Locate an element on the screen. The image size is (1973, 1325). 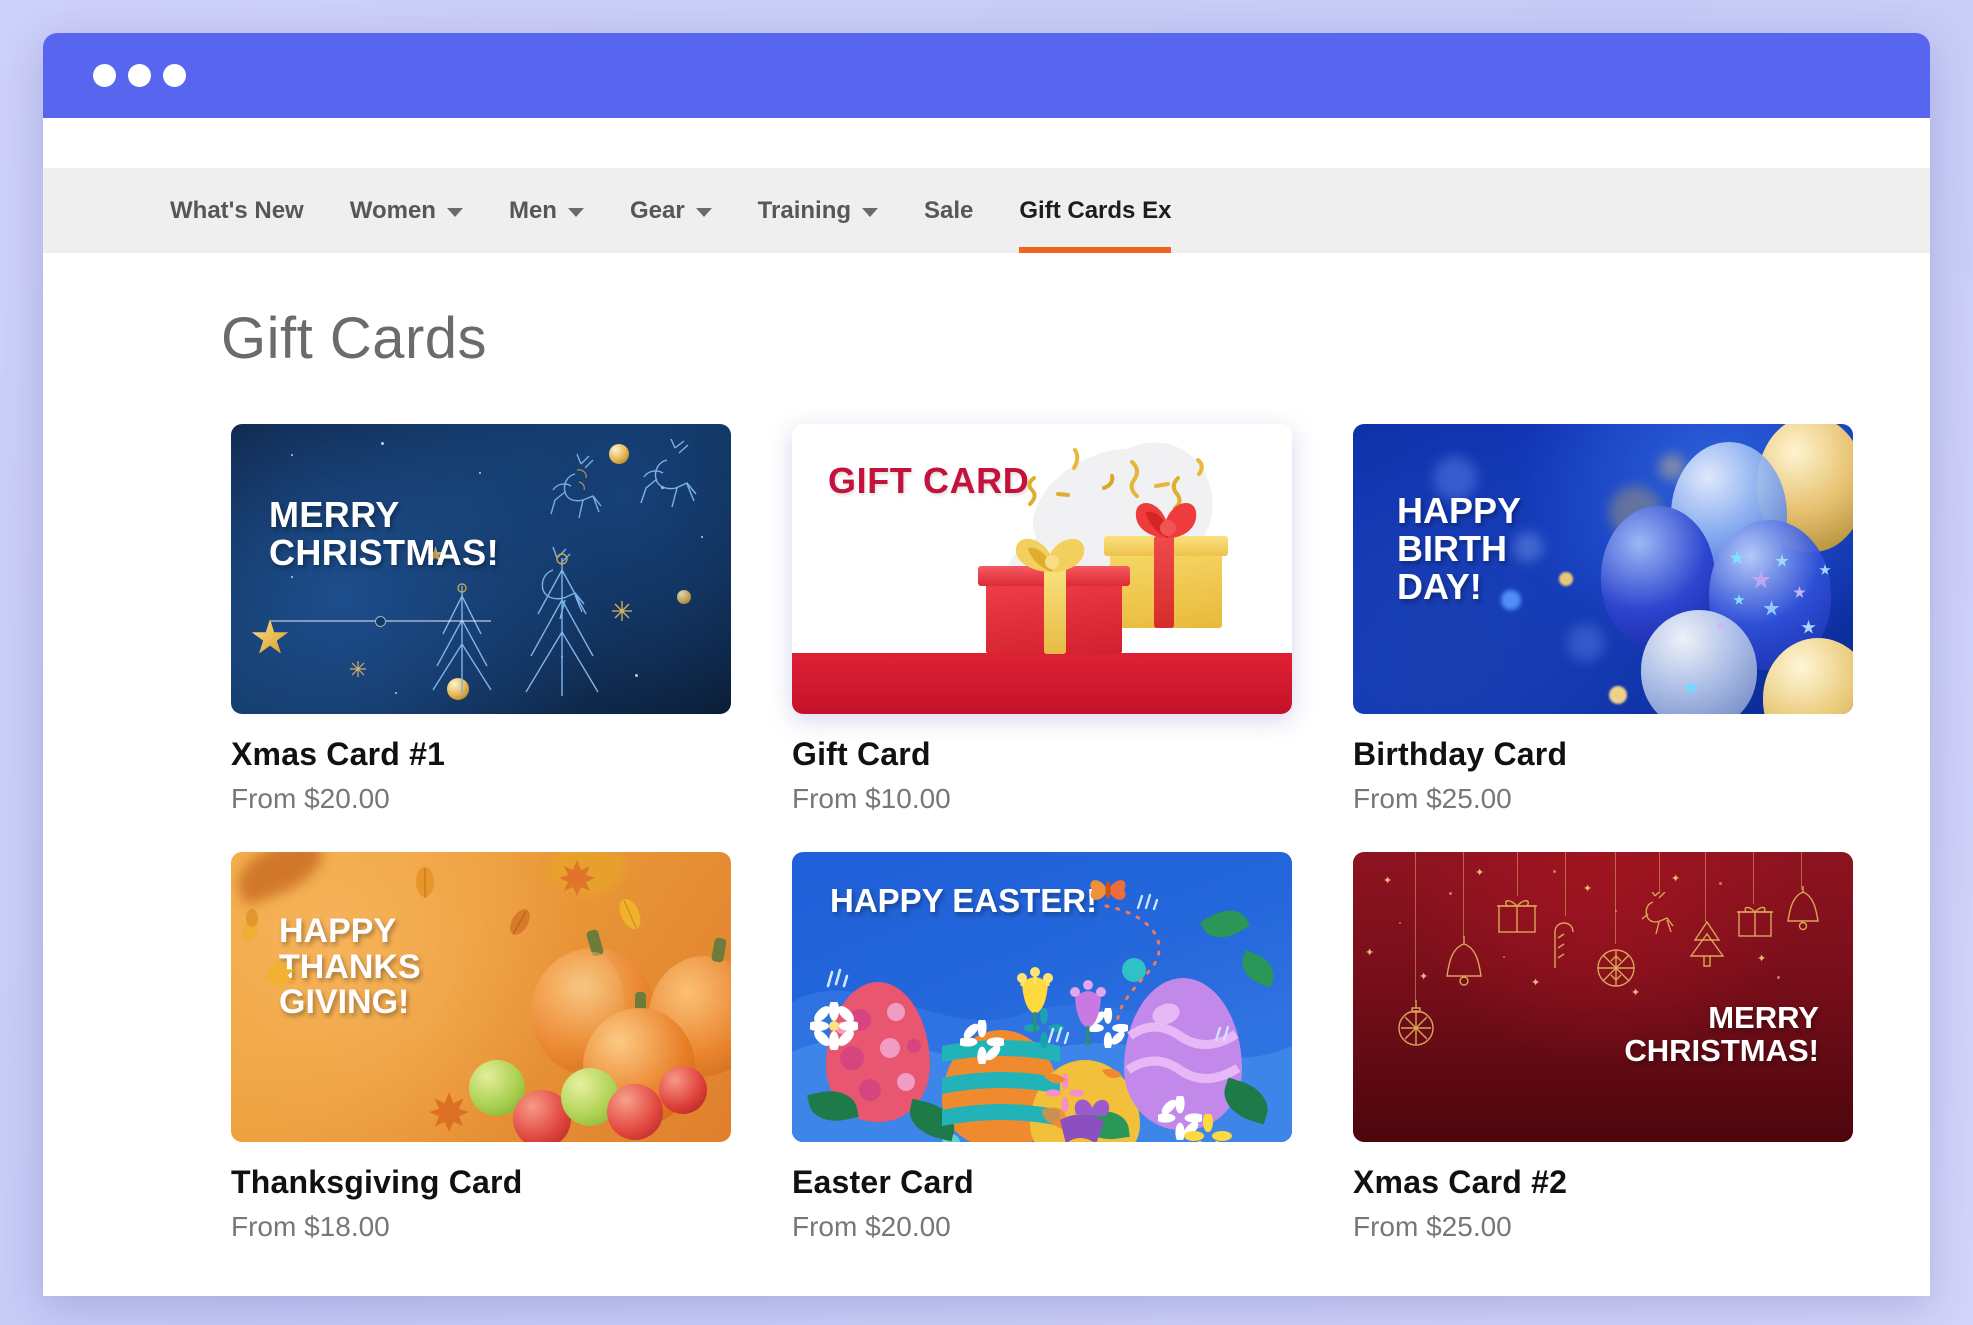
nav-label: Women is located at coordinates (392, 210).